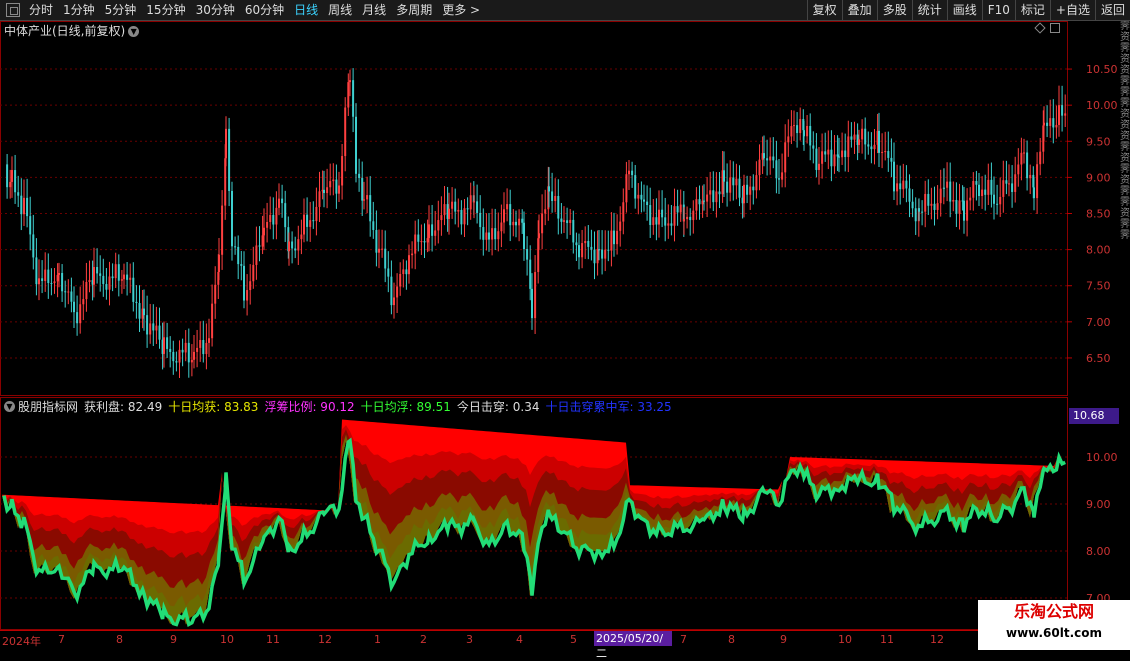  Describe the element at coordinates (1098, 250) in the screenshot. I see `y-tick-label-5: 8.00` at that location.